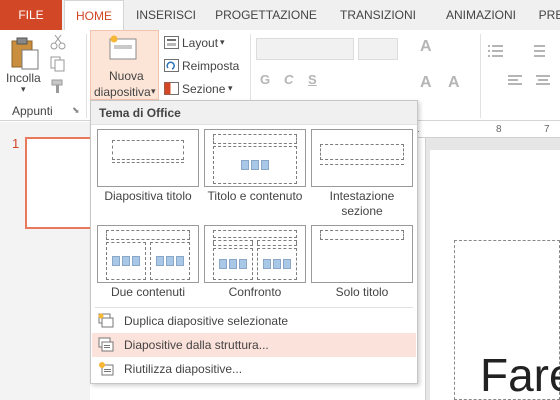 The image size is (560, 400). Describe the element at coordinates (94, 15) in the screenshot. I see `tab-home: HOME` at that location.